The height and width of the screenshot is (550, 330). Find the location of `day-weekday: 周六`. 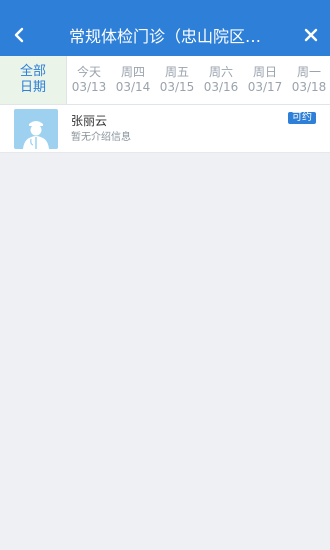

day-weekday: 周六 is located at coordinates (220, 72).